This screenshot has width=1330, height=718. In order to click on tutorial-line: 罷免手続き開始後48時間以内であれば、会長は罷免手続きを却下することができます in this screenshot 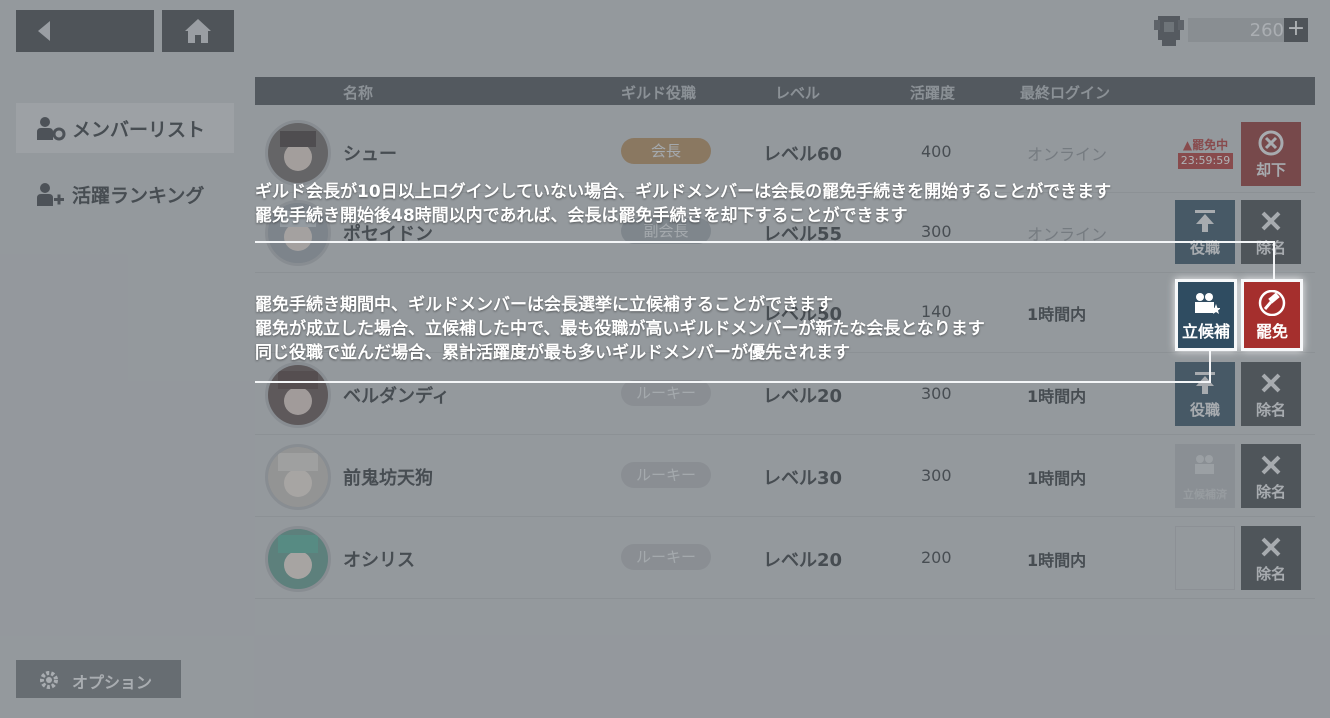, I will do `click(581, 216)`.